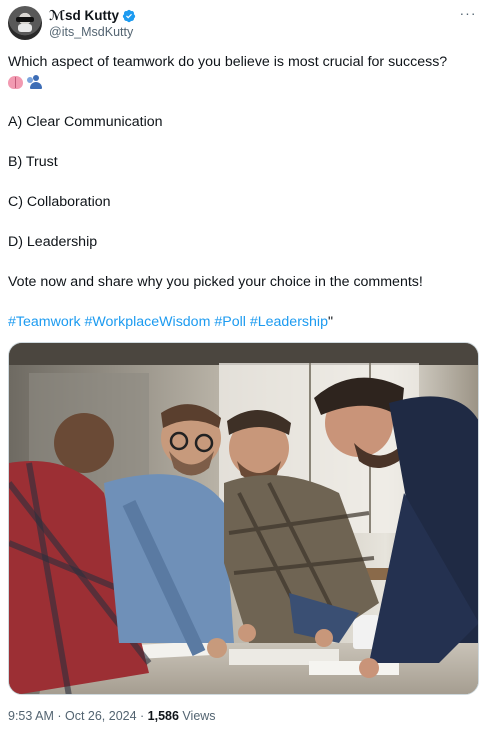 This screenshot has width=490, height=729. I want to click on verified-badge-icon, so click(129, 15).